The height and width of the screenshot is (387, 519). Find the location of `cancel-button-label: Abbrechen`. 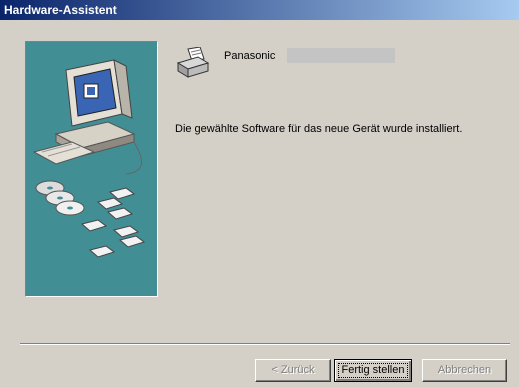

cancel-button-label: Abbrechen is located at coordinates (464, 370).